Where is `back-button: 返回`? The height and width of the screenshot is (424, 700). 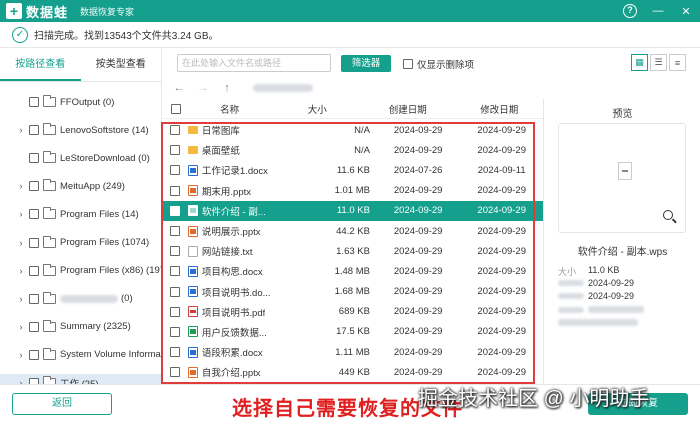
back-button: 返回 is located at coordinates (62, 404).